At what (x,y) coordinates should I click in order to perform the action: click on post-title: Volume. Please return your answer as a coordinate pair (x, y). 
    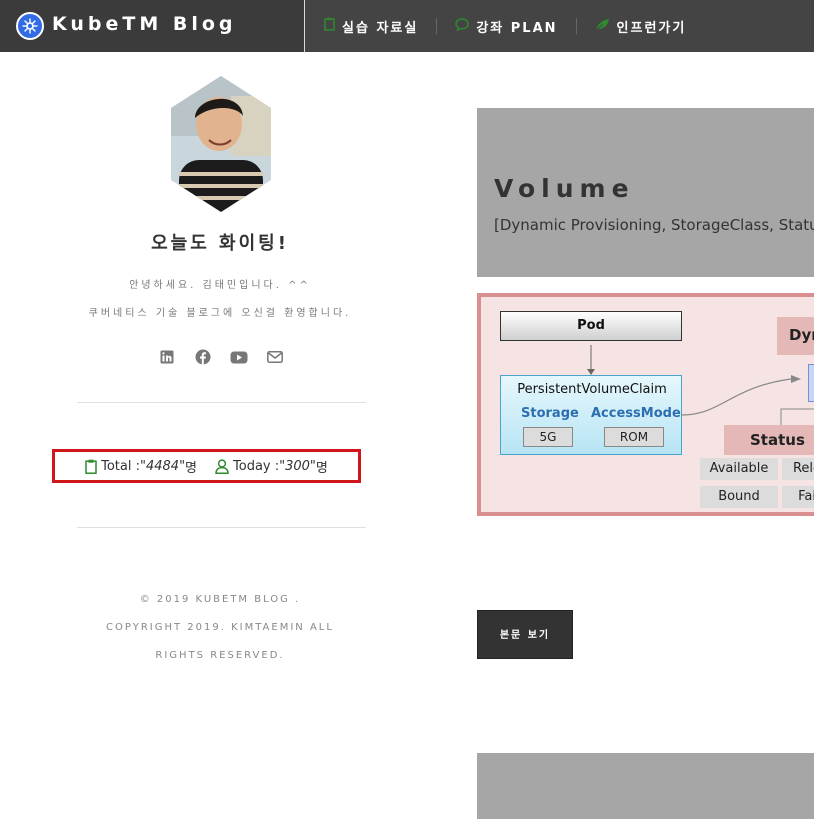
    Looking at the image, I should click on (564, 188).